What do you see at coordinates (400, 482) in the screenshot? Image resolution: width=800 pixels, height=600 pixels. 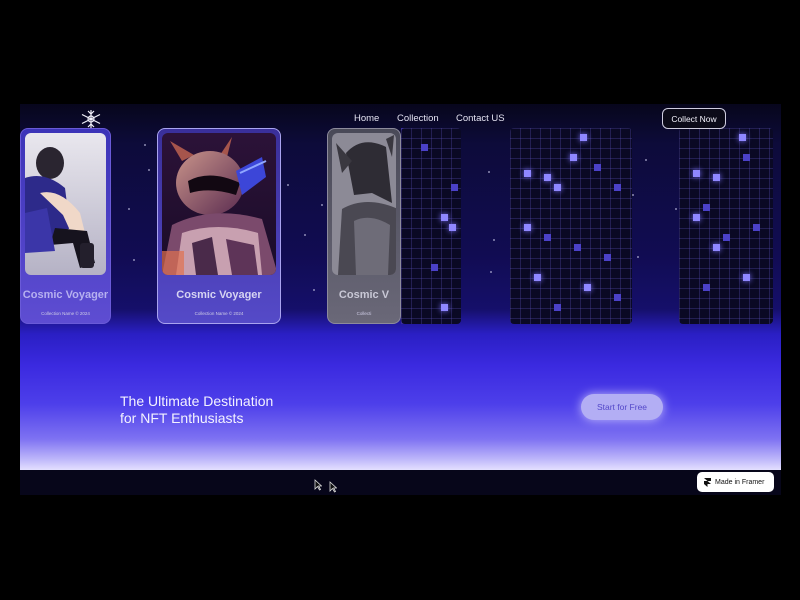 I see `bottom-strip` at bounding box center [400, 482].